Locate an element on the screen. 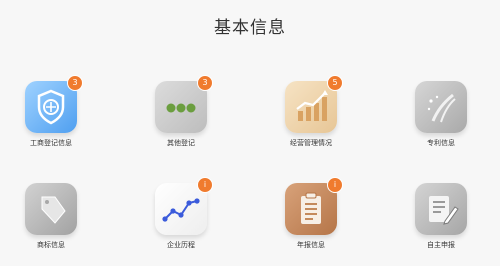 The height and width of the screenshot is (266, 500). tile-label: 企业历程 is located at coordinates (181, 245).